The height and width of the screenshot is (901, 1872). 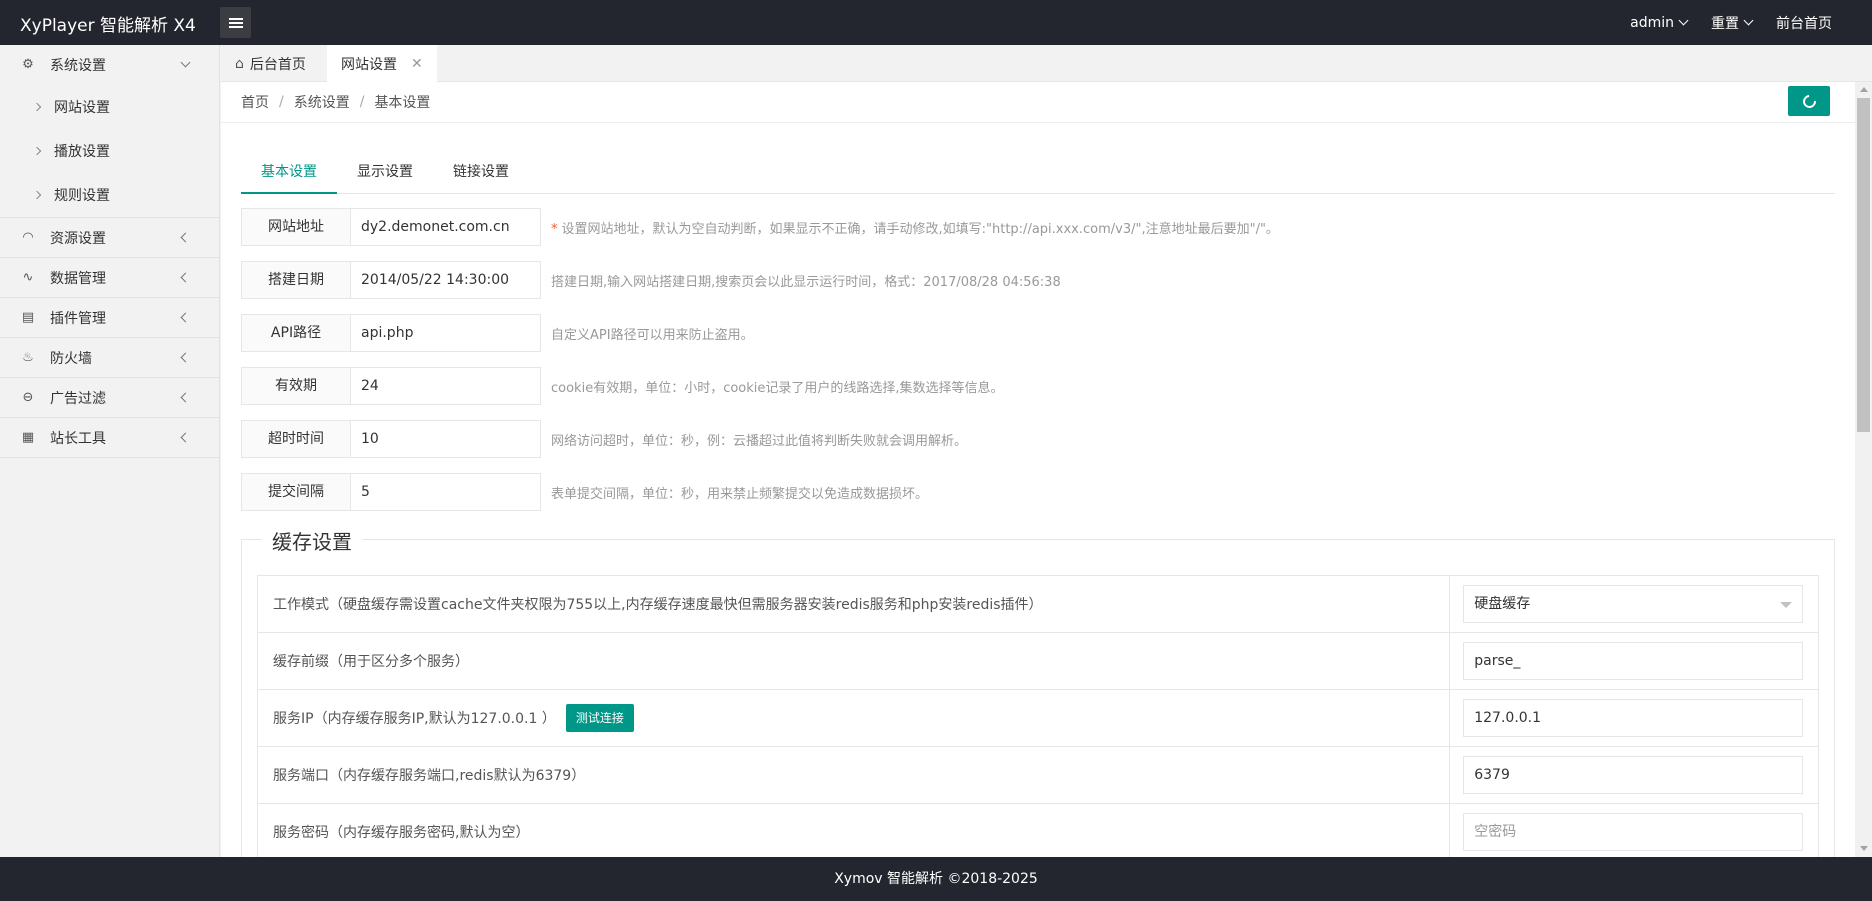 I want to click on submit-interval-input: 5, so click(x=446, y=492).